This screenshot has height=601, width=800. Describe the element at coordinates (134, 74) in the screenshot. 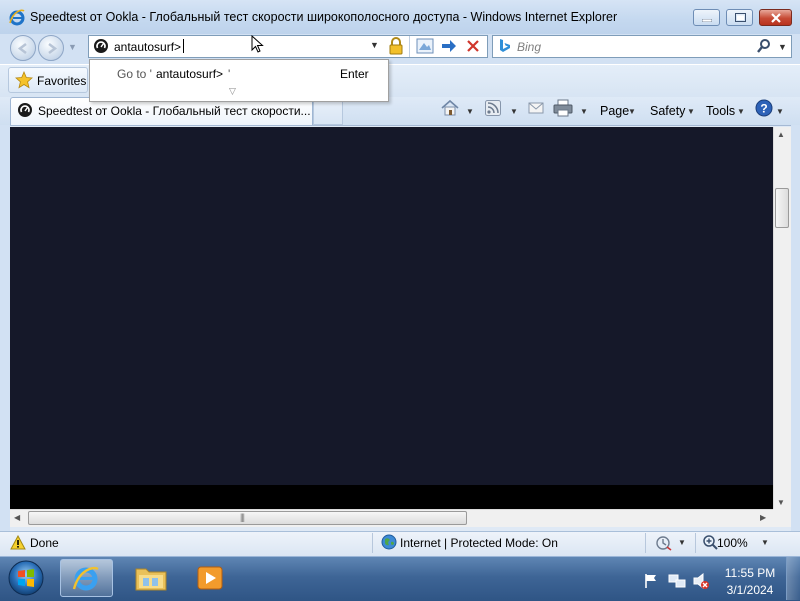

I see `autocomplete-goto-label: Go to '` at that location.